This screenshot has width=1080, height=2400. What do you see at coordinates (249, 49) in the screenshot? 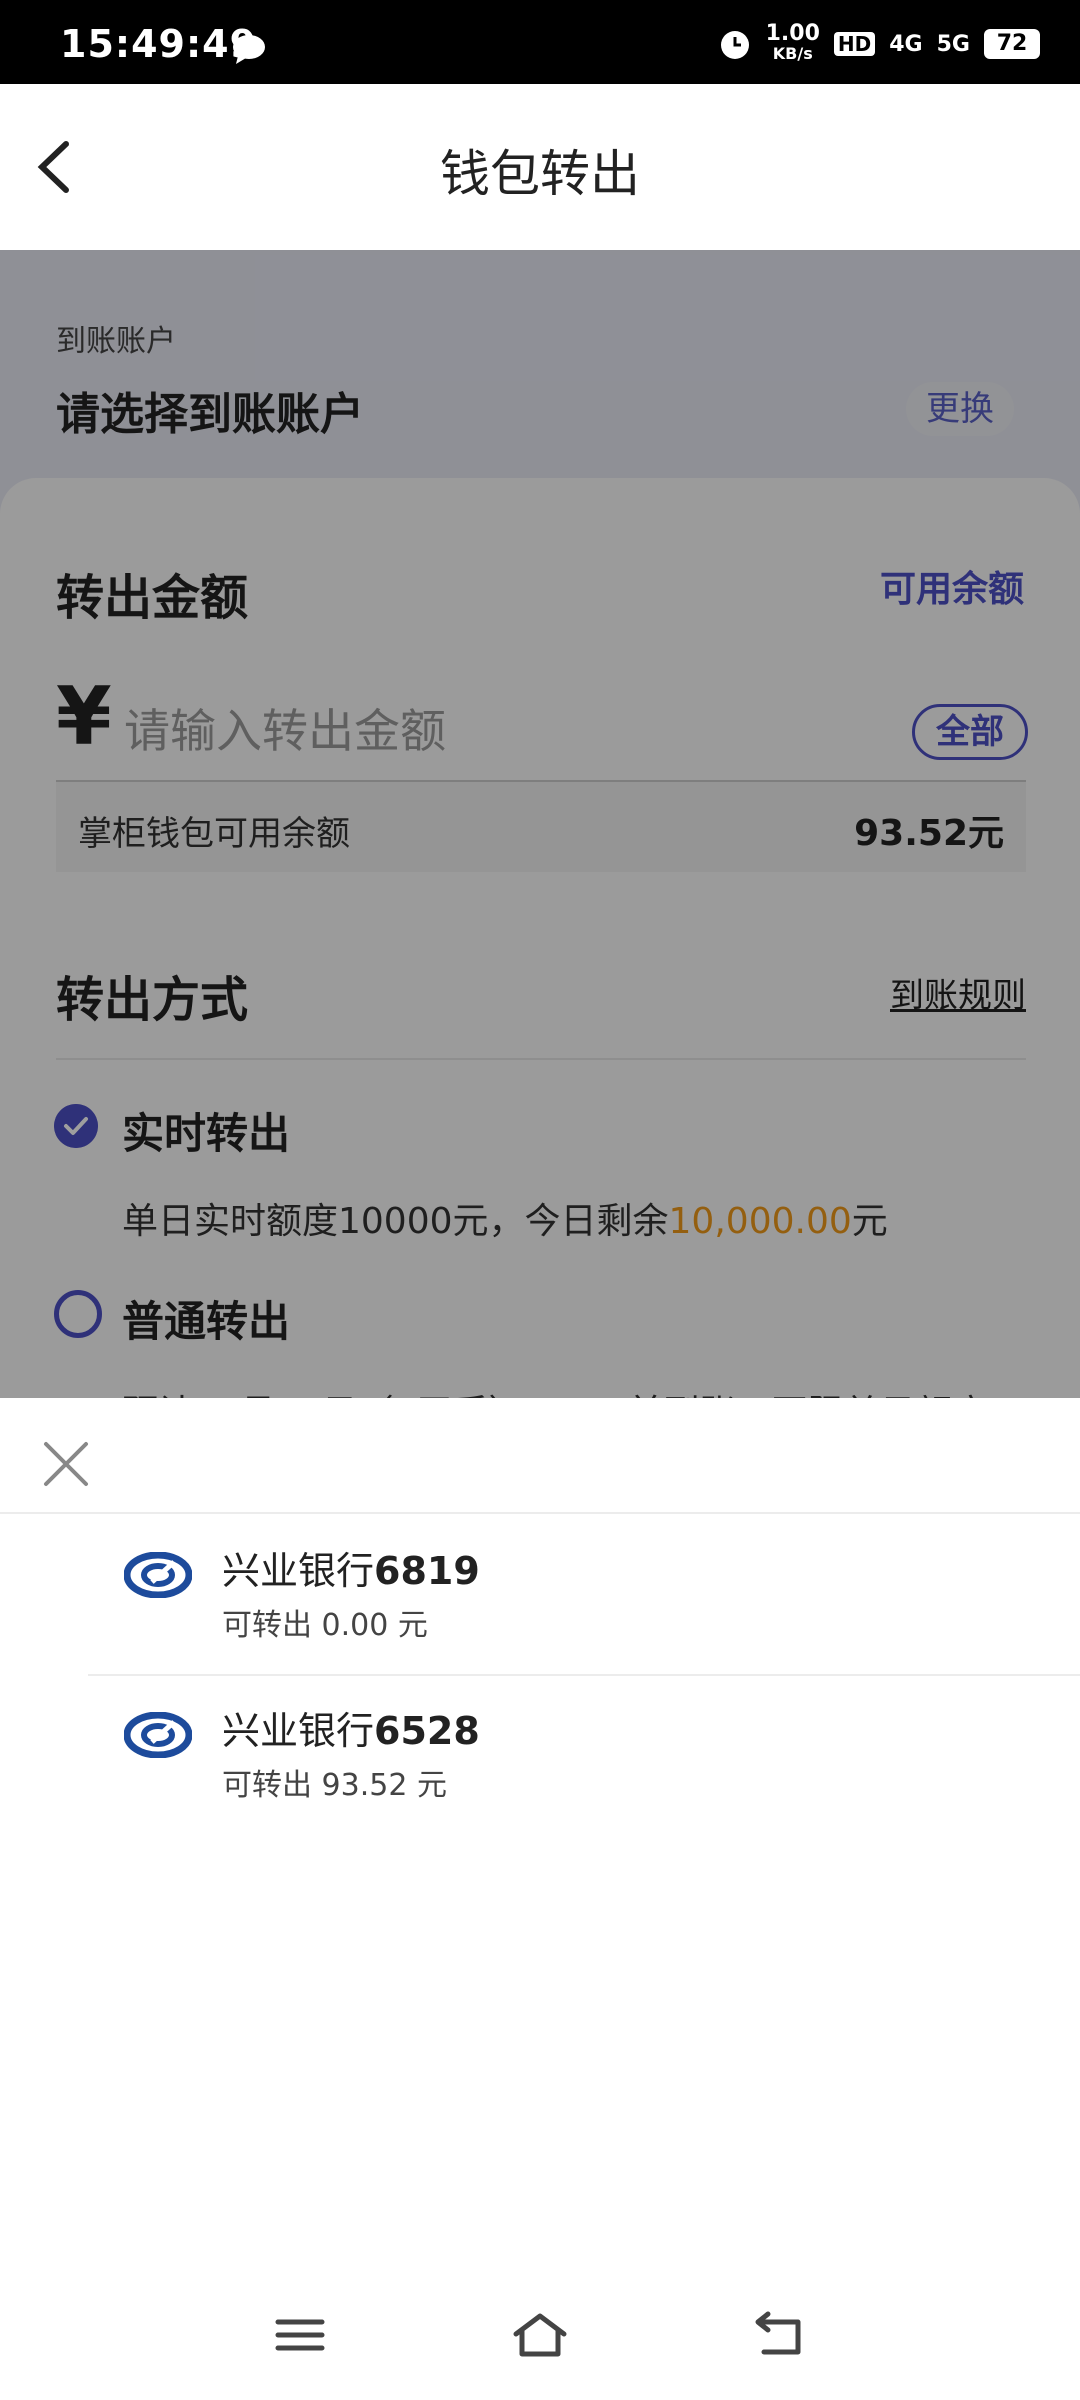
I see `message-icon` at bounding box center [249, 49].